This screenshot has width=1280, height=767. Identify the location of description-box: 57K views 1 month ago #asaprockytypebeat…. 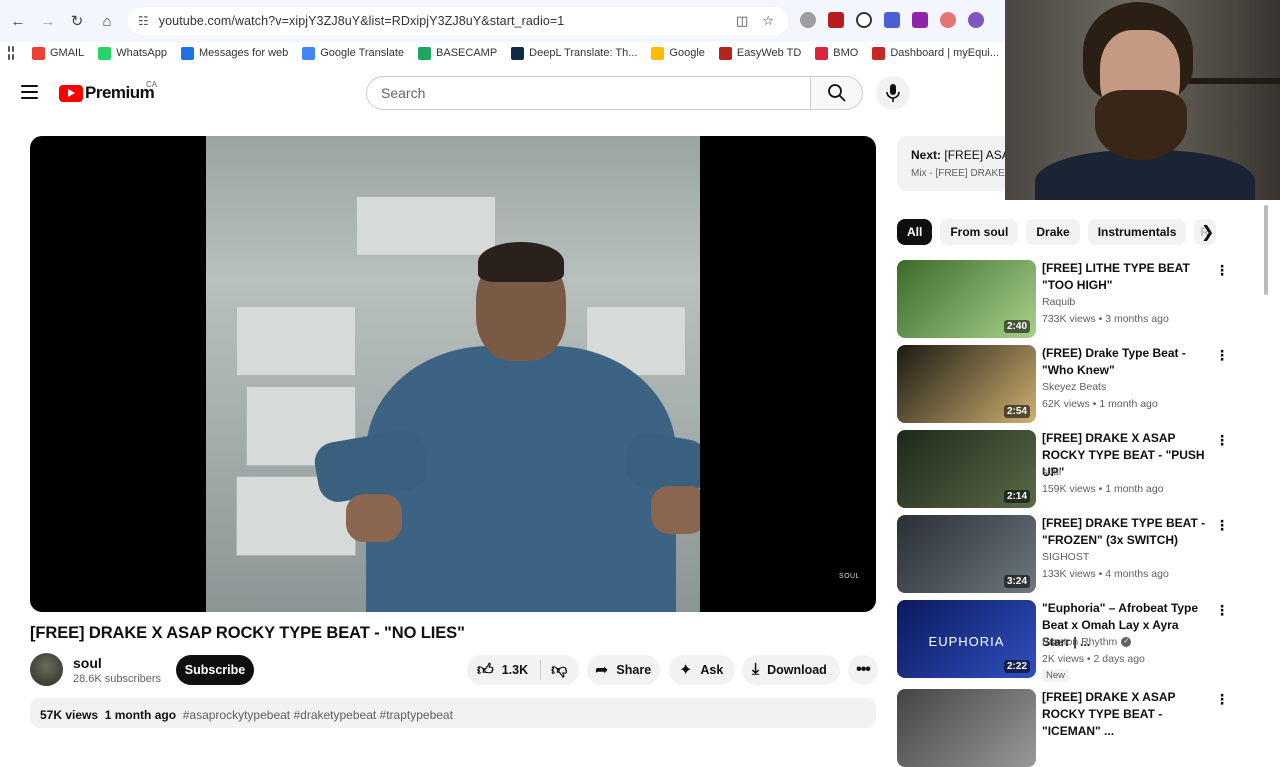
(453, 713).